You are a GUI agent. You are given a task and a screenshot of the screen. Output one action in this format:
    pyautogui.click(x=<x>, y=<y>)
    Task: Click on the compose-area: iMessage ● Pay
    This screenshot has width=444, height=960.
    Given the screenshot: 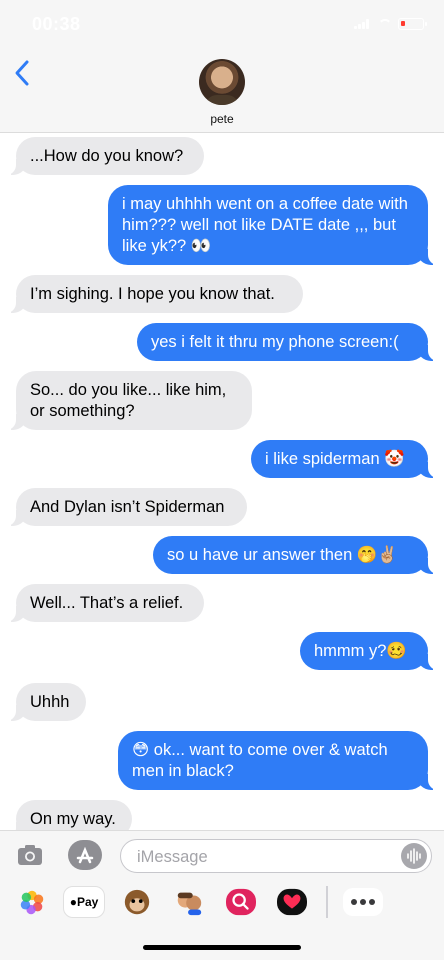 What is the action you would take?
    pyautogui.click(x=222, y=895)
    